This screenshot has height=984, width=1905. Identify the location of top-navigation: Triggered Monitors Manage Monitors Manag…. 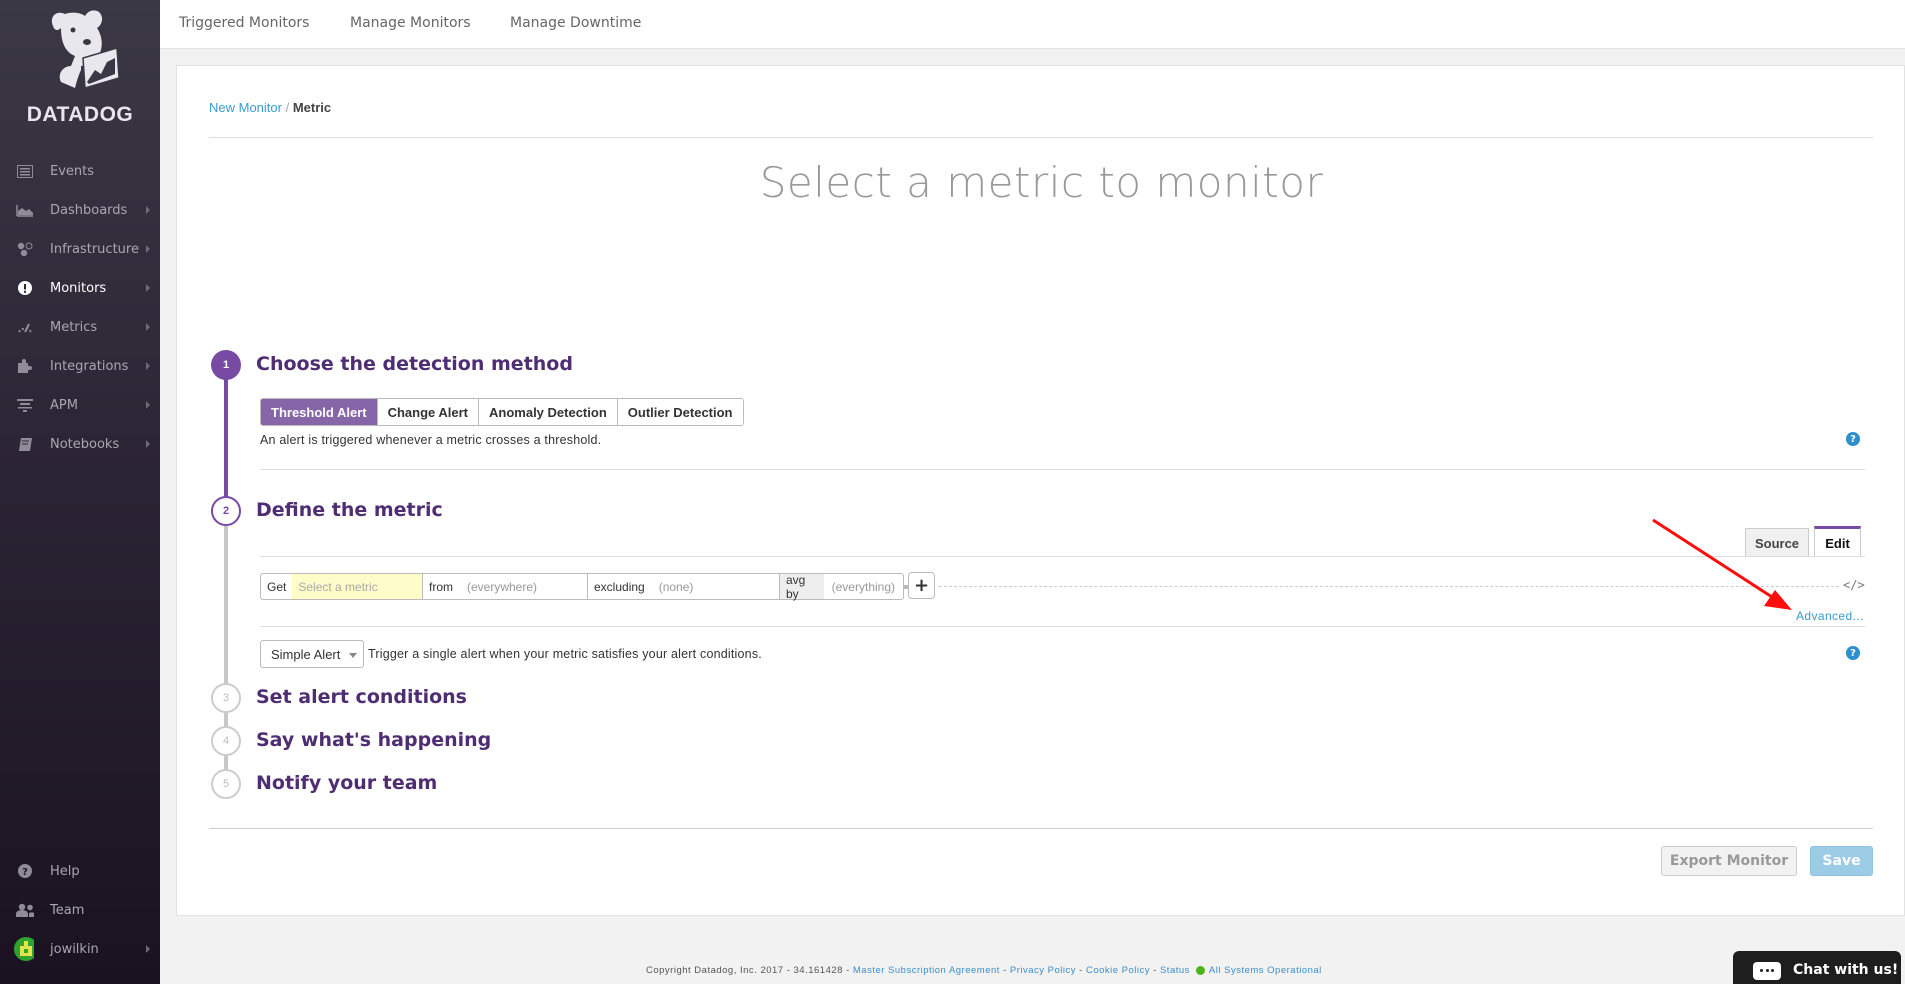
(1032, 24).